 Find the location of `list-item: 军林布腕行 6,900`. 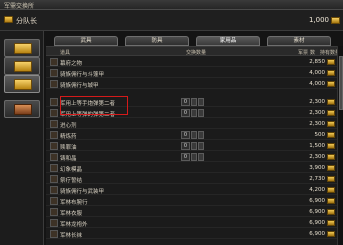

list-item: 军林布腕行 6,900 is located at coordinates (194, 201).